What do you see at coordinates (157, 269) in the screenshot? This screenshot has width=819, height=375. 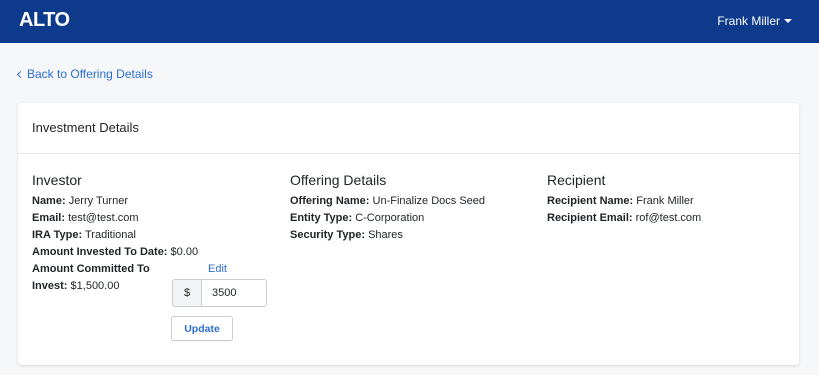 I see `amount-committed-row-1: Amount Committed To` at bounding box center [157, 269].